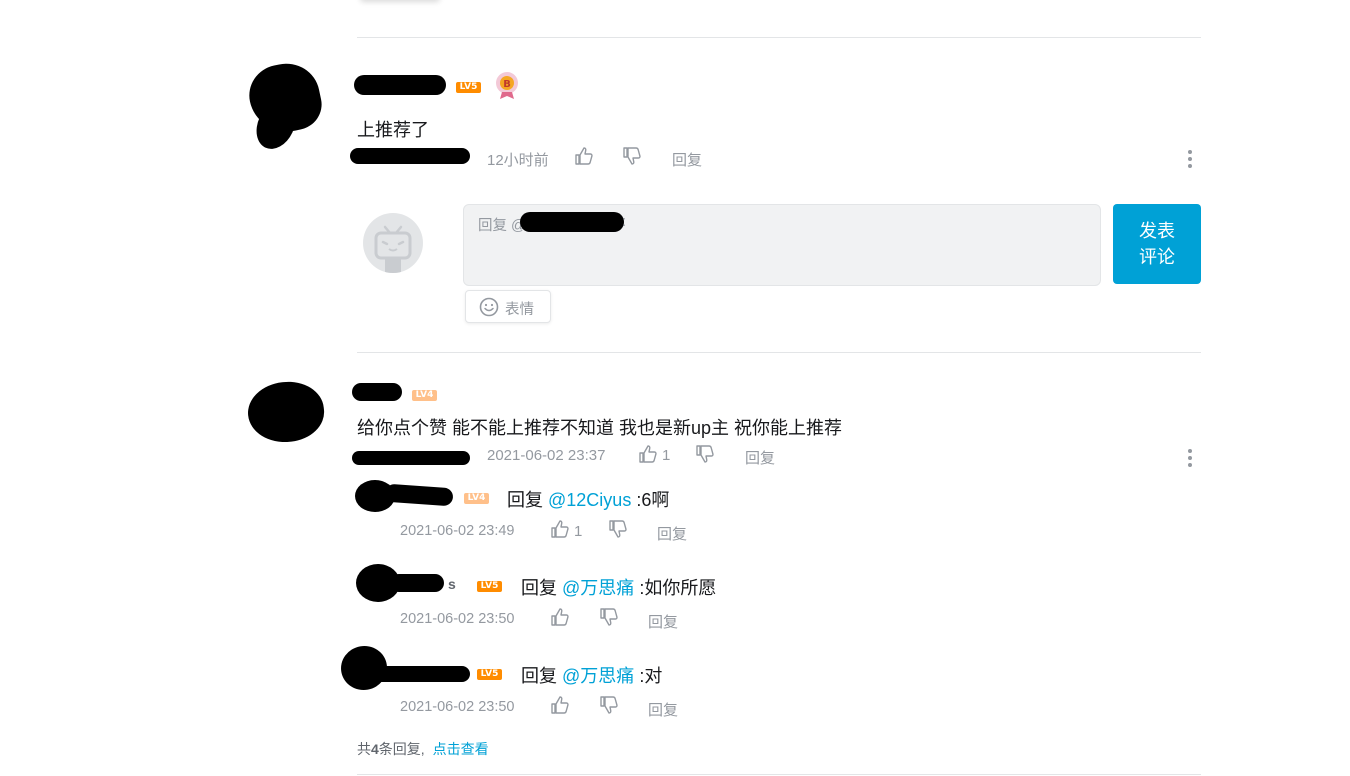 This screenshot has height=776, width=1350. Describe the element at coordinates (502, 226) in the screenshot. I see `reply-placeholder-prefix: 回复 @` at that location.